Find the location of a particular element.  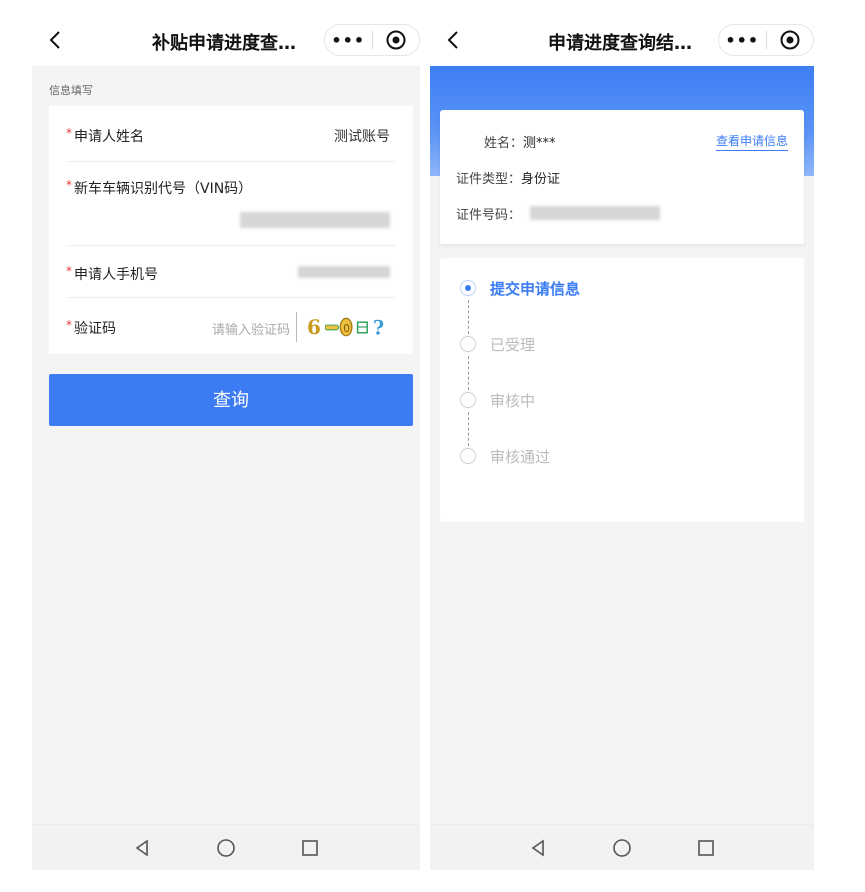

applicant-name-label: 申请人姓名 is located at coordinates (109, 137).